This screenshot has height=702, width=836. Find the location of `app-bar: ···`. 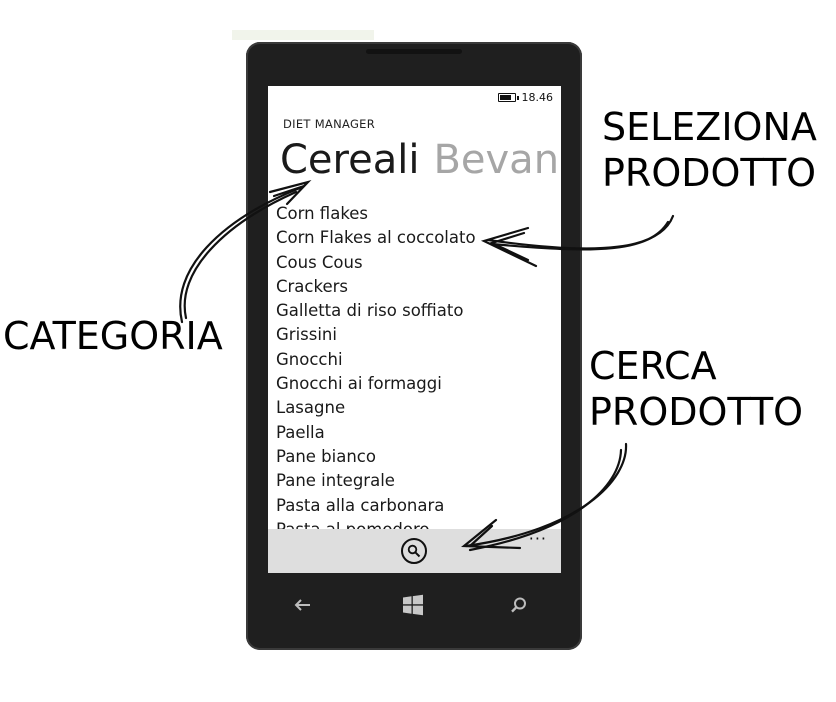

app-bar: ··· is located at coordinates (414, 551).